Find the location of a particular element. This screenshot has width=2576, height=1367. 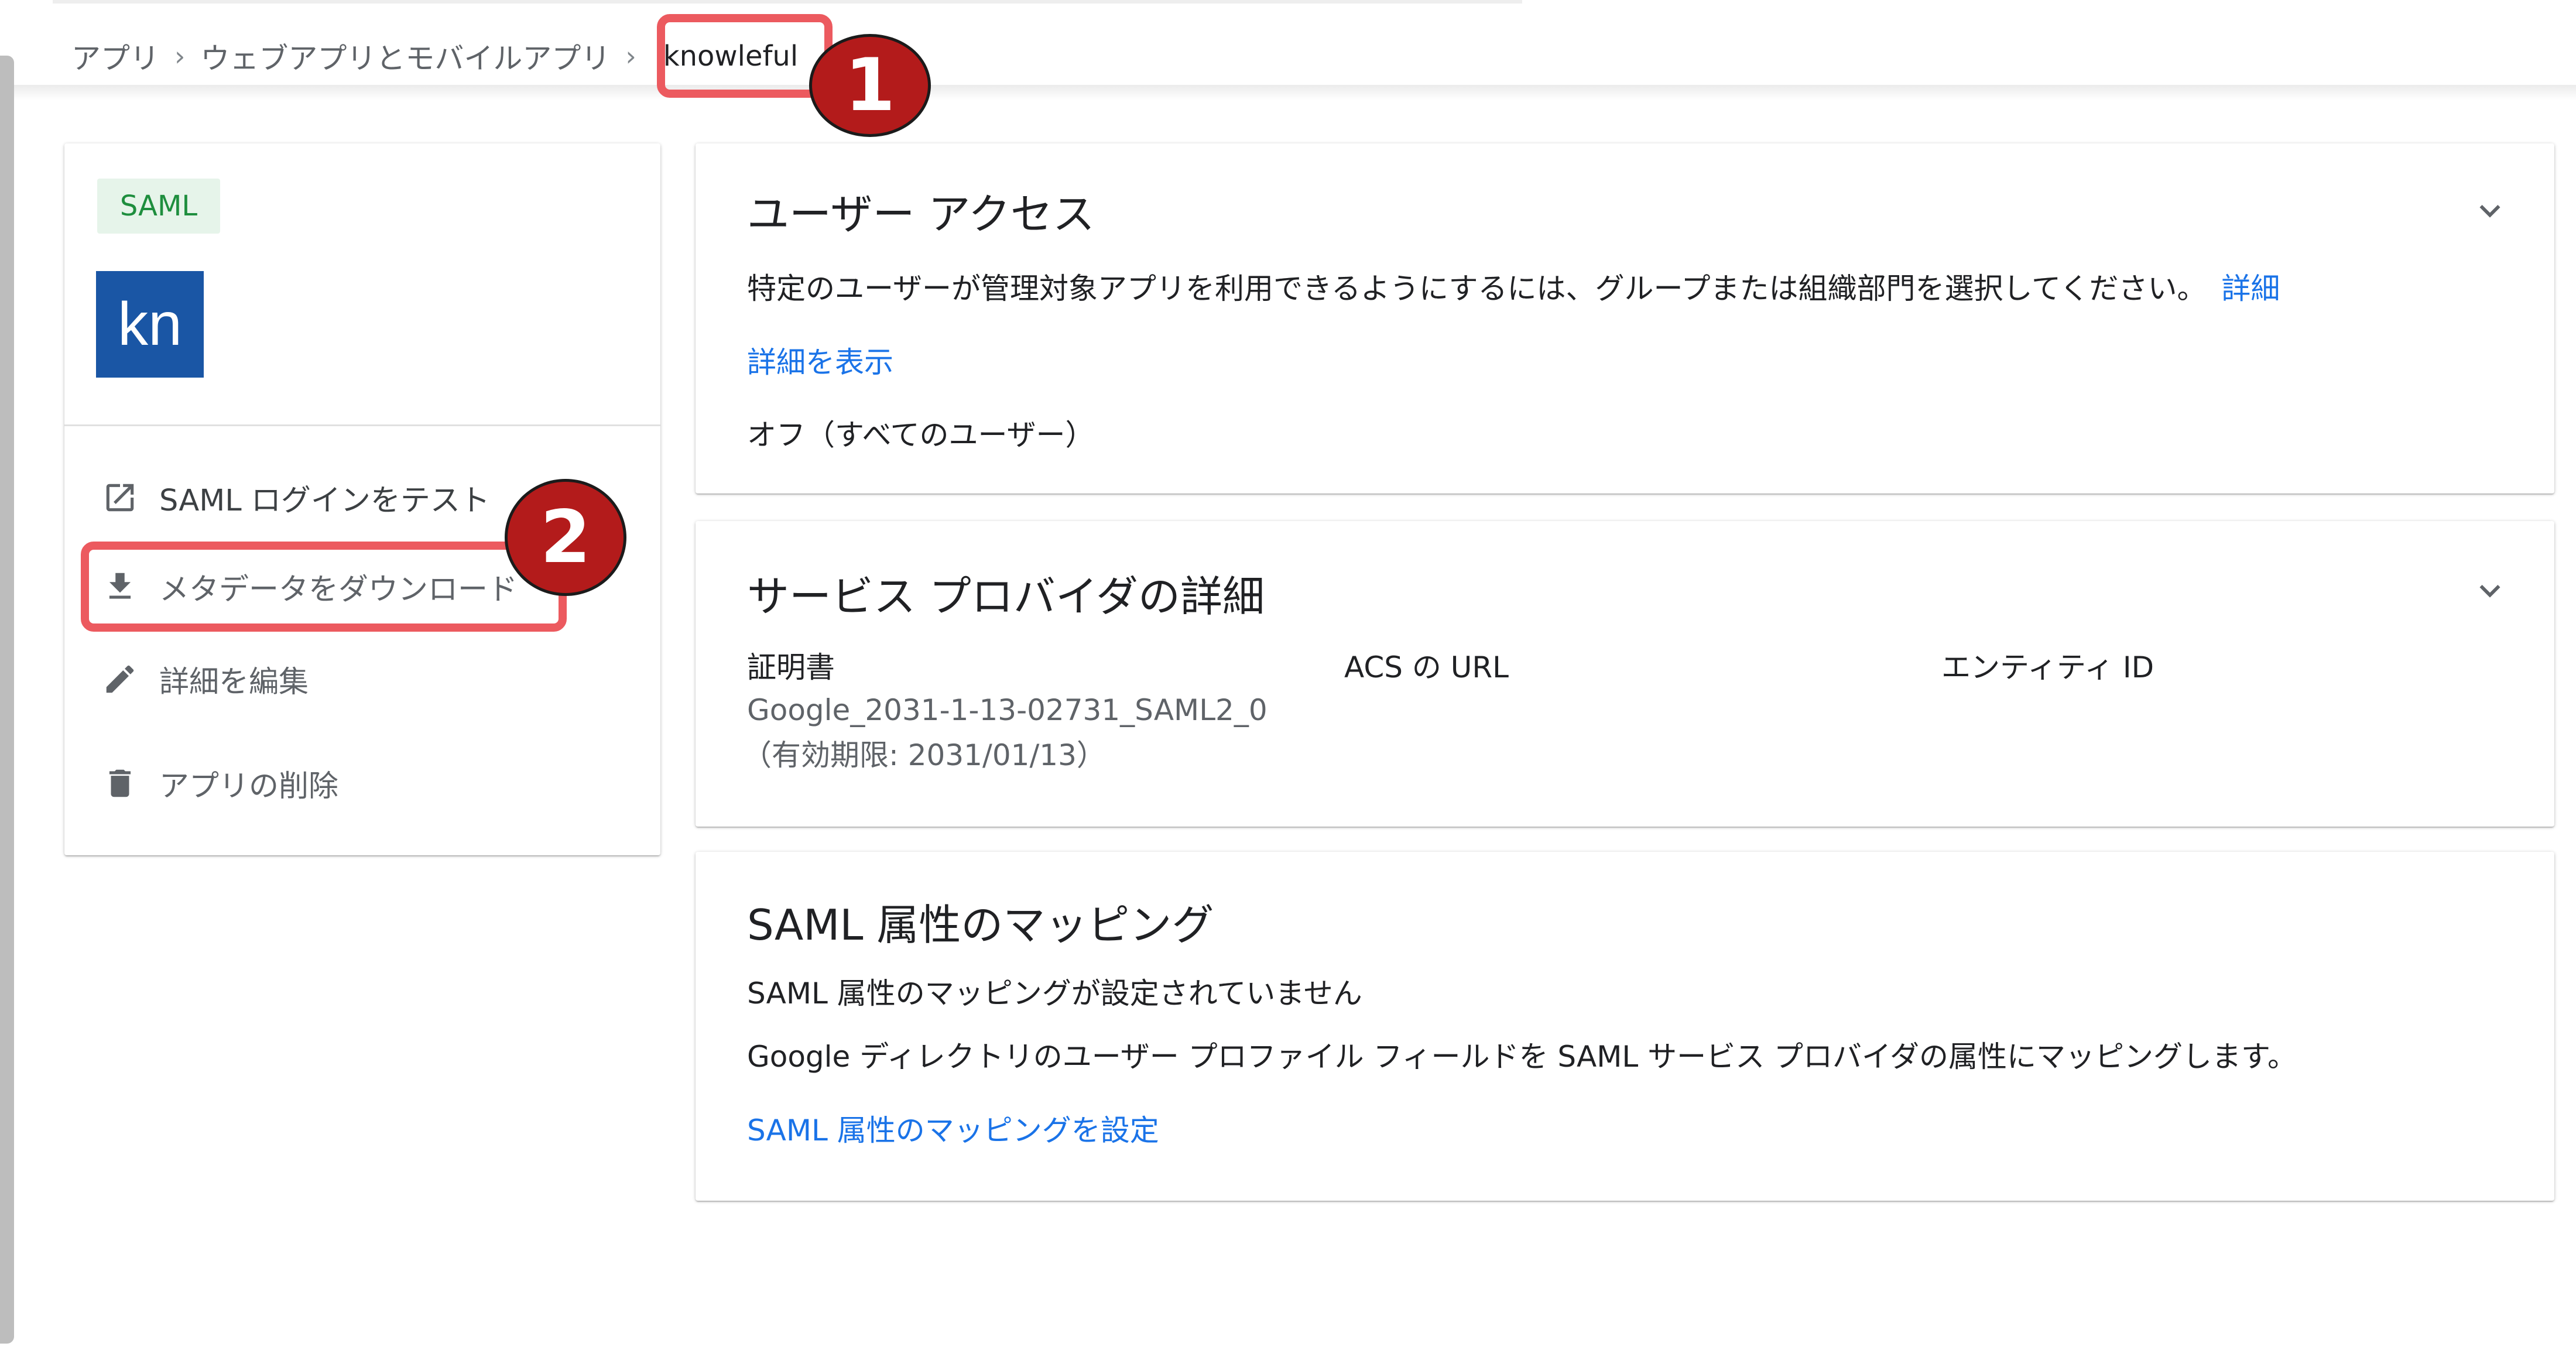

edit-details-button: 詳細を編集 is located at coordinates (205, 679).